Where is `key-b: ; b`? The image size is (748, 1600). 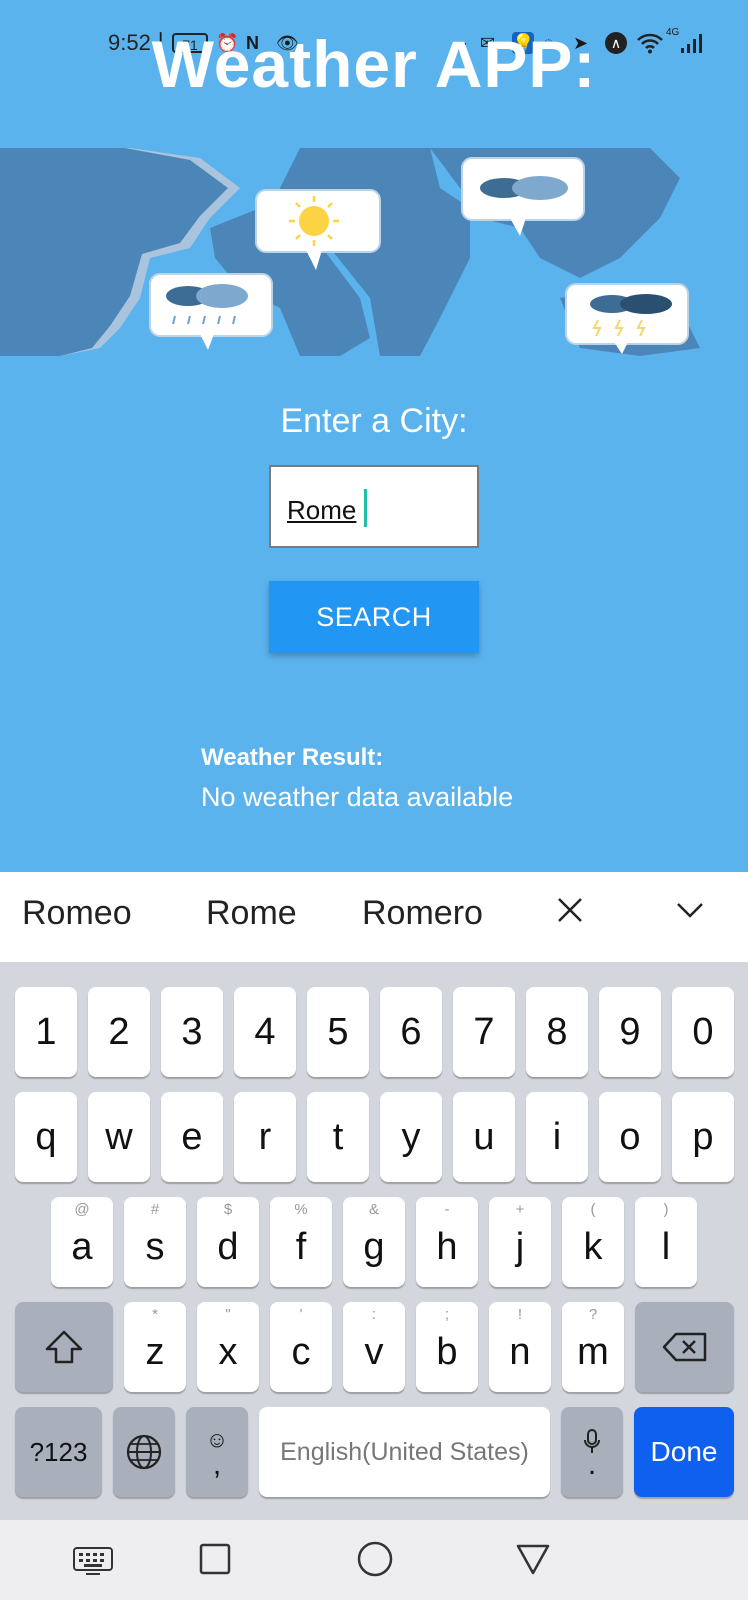 key-b: ; b is located at coordinates (447, 1347).